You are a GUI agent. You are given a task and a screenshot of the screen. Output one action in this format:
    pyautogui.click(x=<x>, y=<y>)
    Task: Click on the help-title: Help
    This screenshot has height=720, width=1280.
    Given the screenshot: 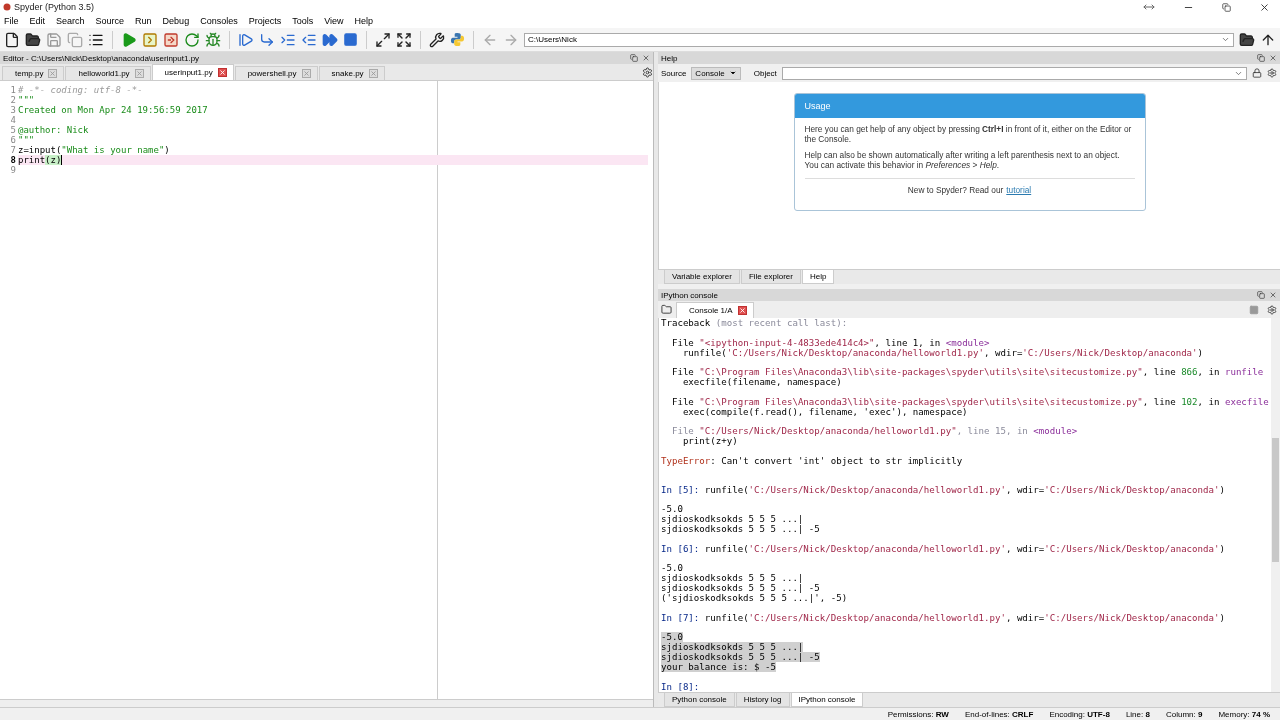 What is the action you would take?
    pyautogui.click(x=670, y=58)
    